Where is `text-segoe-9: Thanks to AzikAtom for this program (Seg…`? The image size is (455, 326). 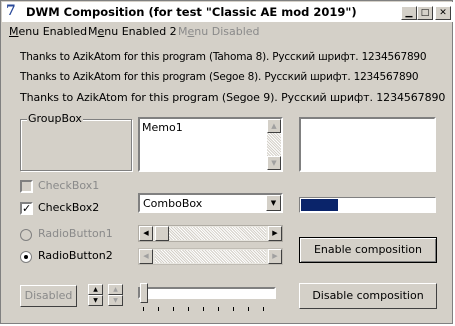 text-segoe-9: Thanks to AzikAtom for this program (Seg… is located at coordinates (233, 97).